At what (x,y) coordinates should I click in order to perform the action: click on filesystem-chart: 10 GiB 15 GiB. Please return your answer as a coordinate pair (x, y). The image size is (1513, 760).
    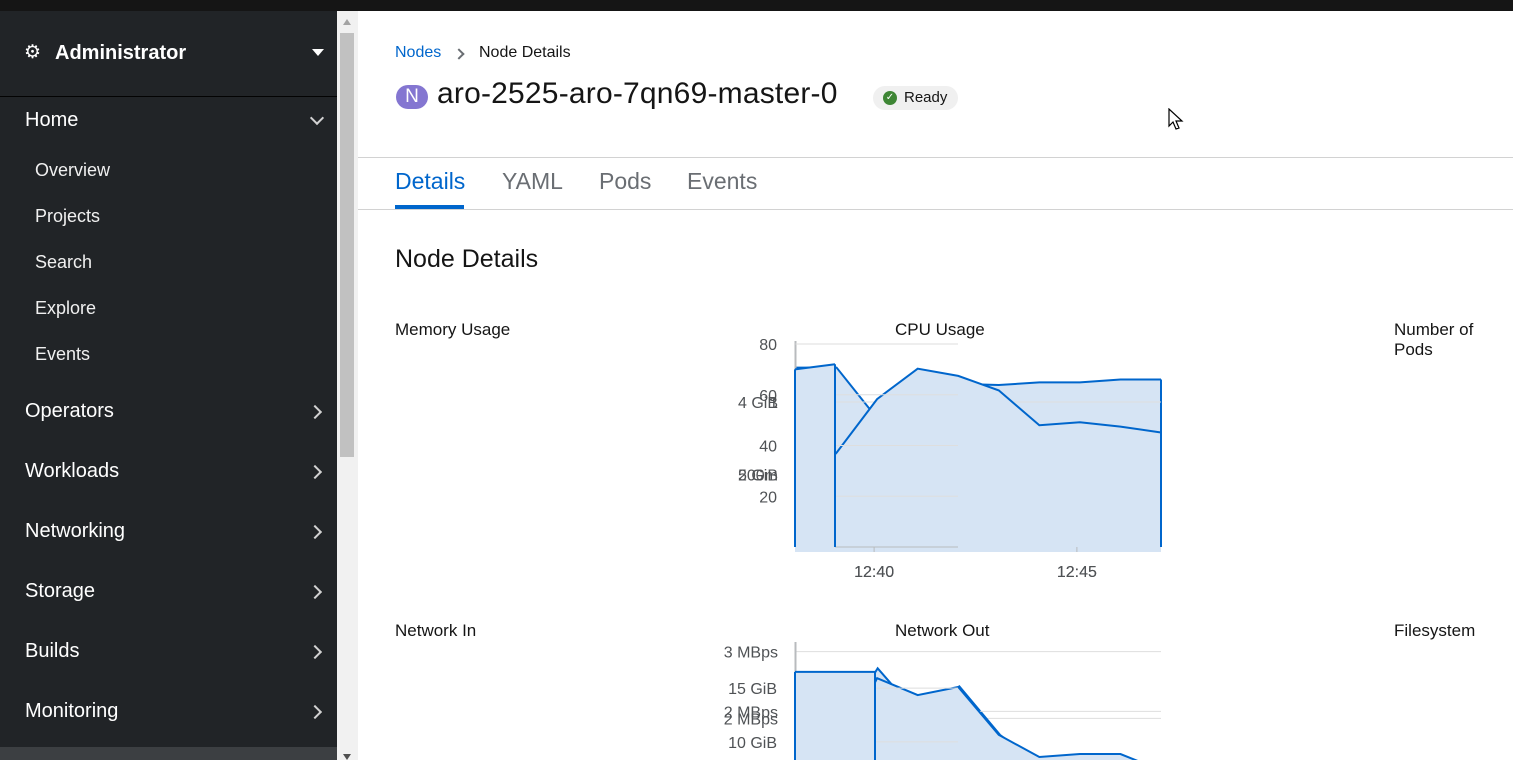
    Looking at the image, I should click on (1120, 701).